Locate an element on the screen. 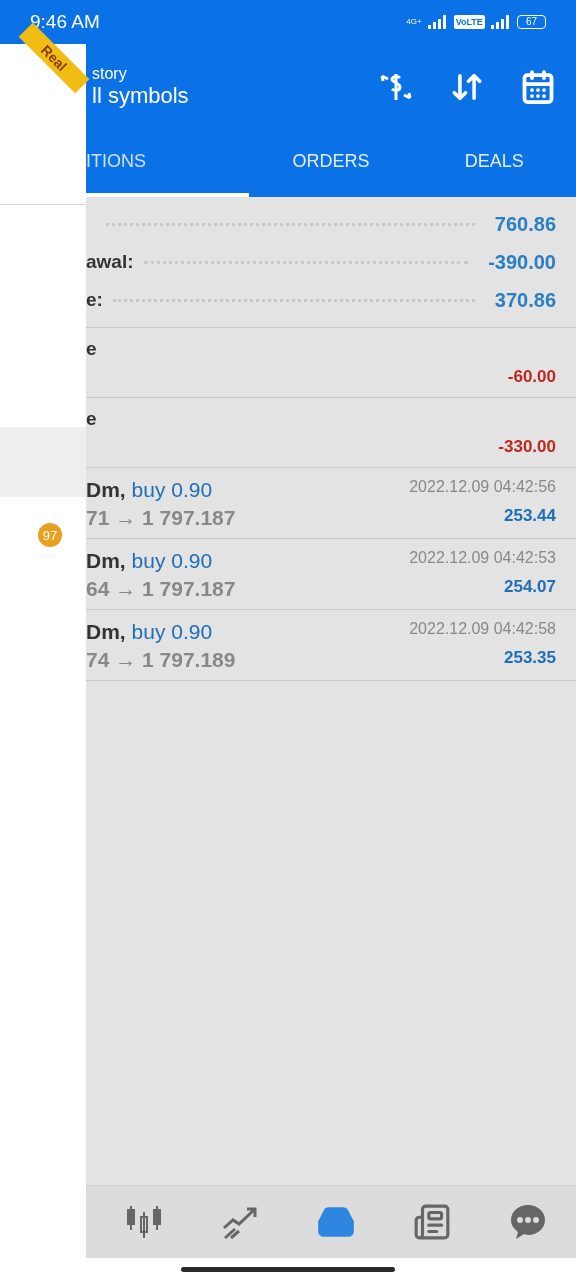 The width and height of the screenshot is (576, 1280). summary-value: -390.00 is located at coordinates (522, 262).